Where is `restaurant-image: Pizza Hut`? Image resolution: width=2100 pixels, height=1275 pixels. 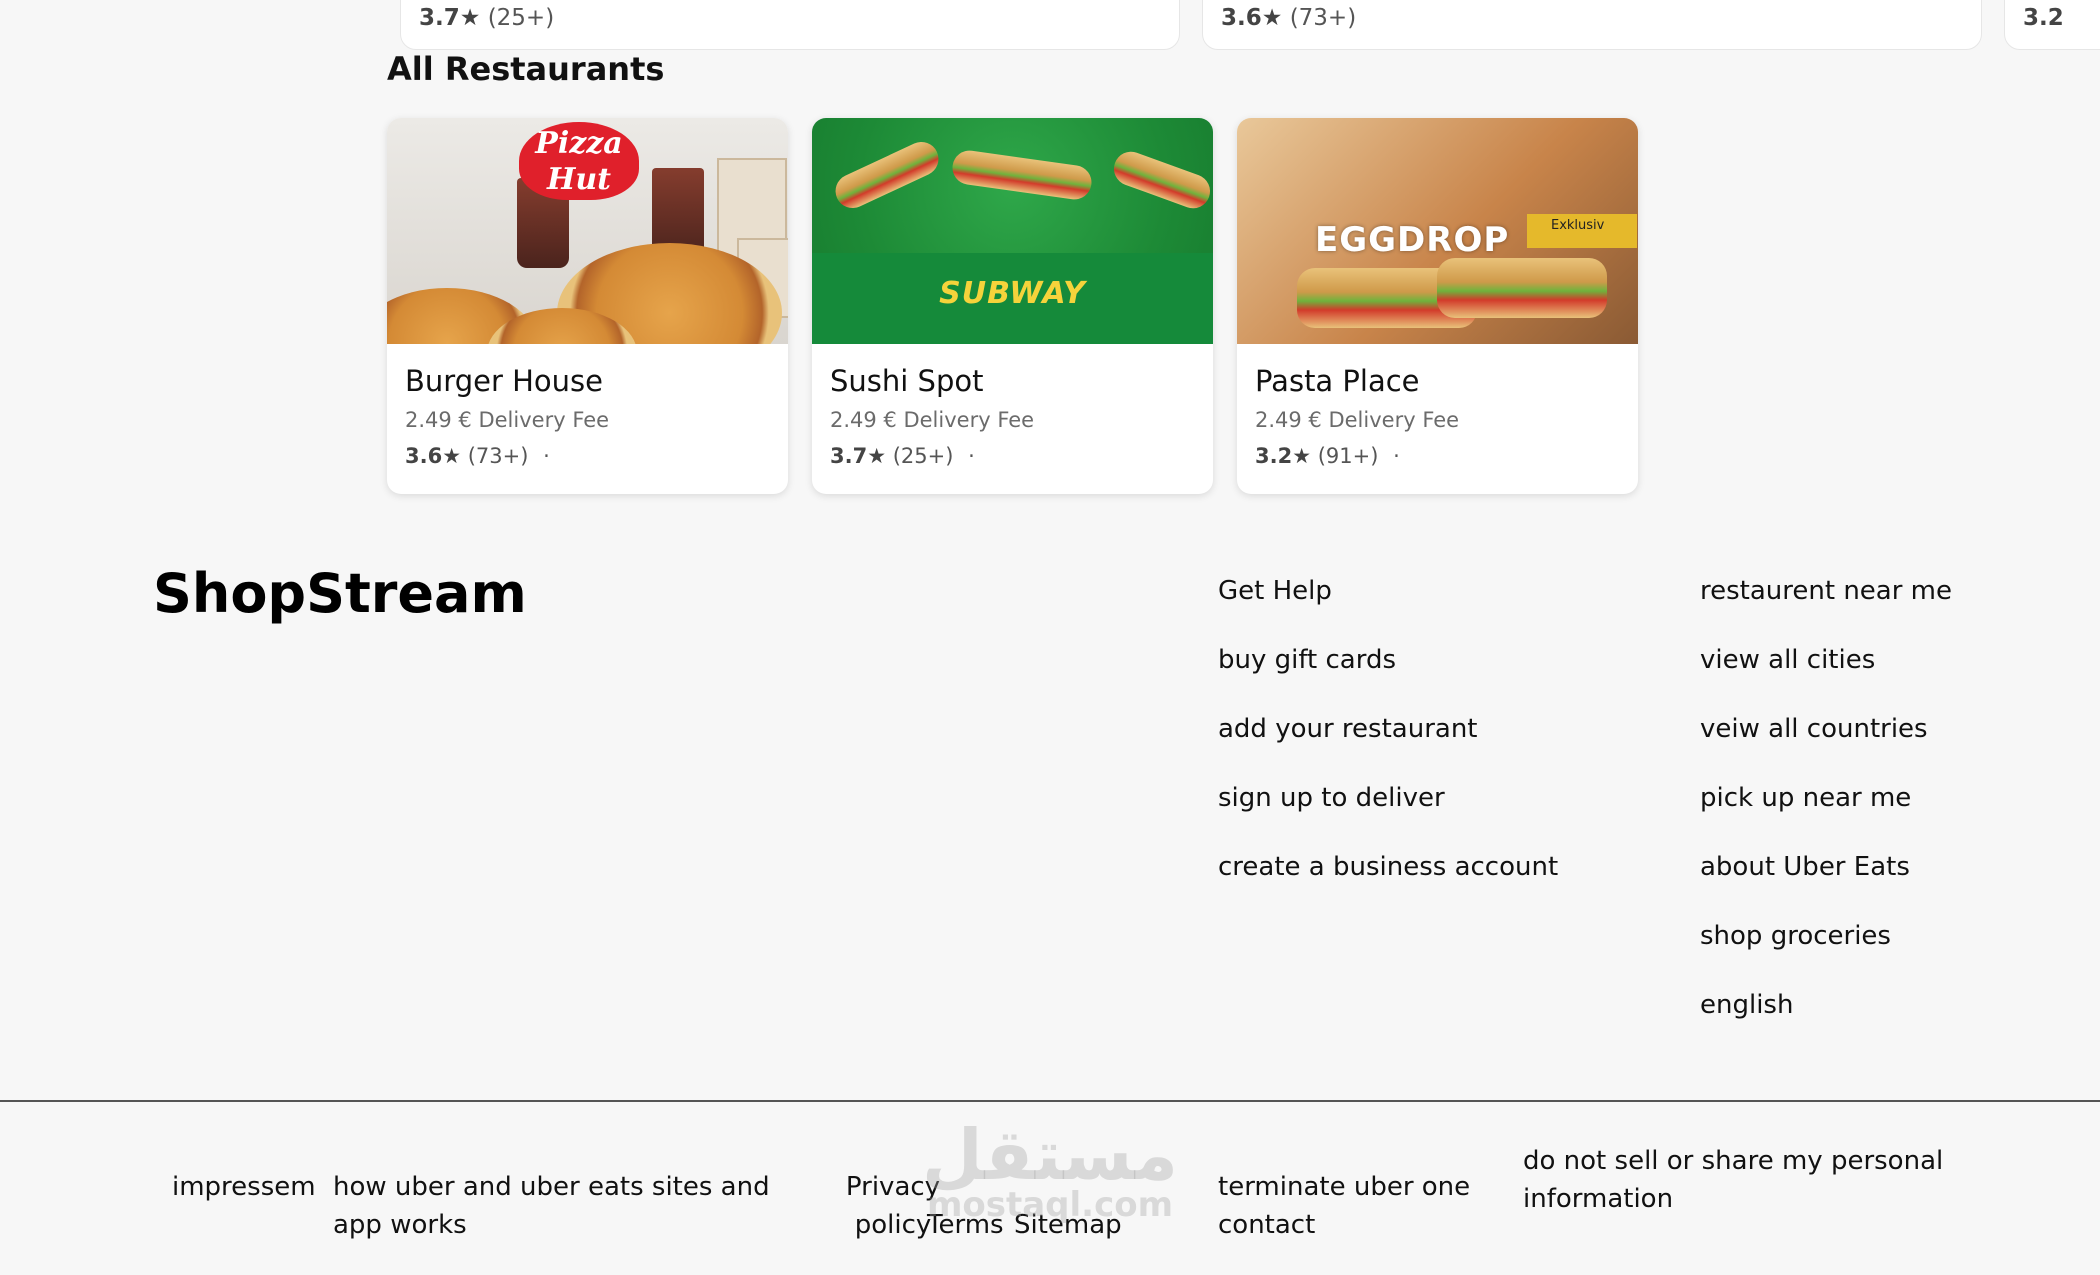
restaurant-image: Pizza Hut is located at coordinates (587, 231).